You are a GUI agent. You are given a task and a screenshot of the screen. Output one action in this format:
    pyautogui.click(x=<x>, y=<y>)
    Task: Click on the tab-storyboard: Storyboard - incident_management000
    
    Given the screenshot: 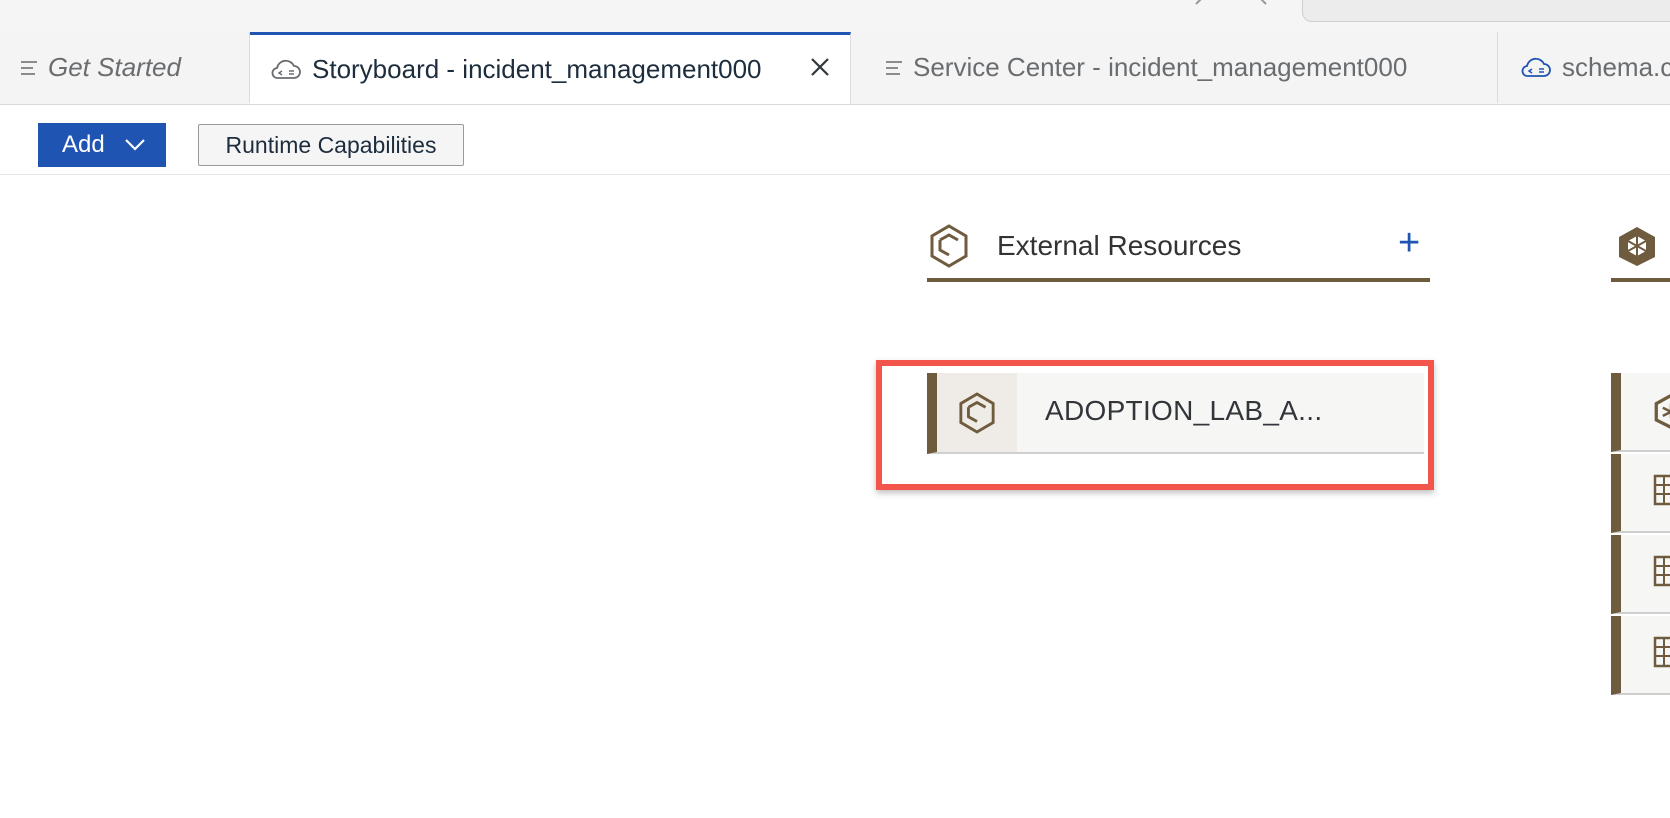 What is the action you would take?
    pyautogui.click(x=550, y=68)
    